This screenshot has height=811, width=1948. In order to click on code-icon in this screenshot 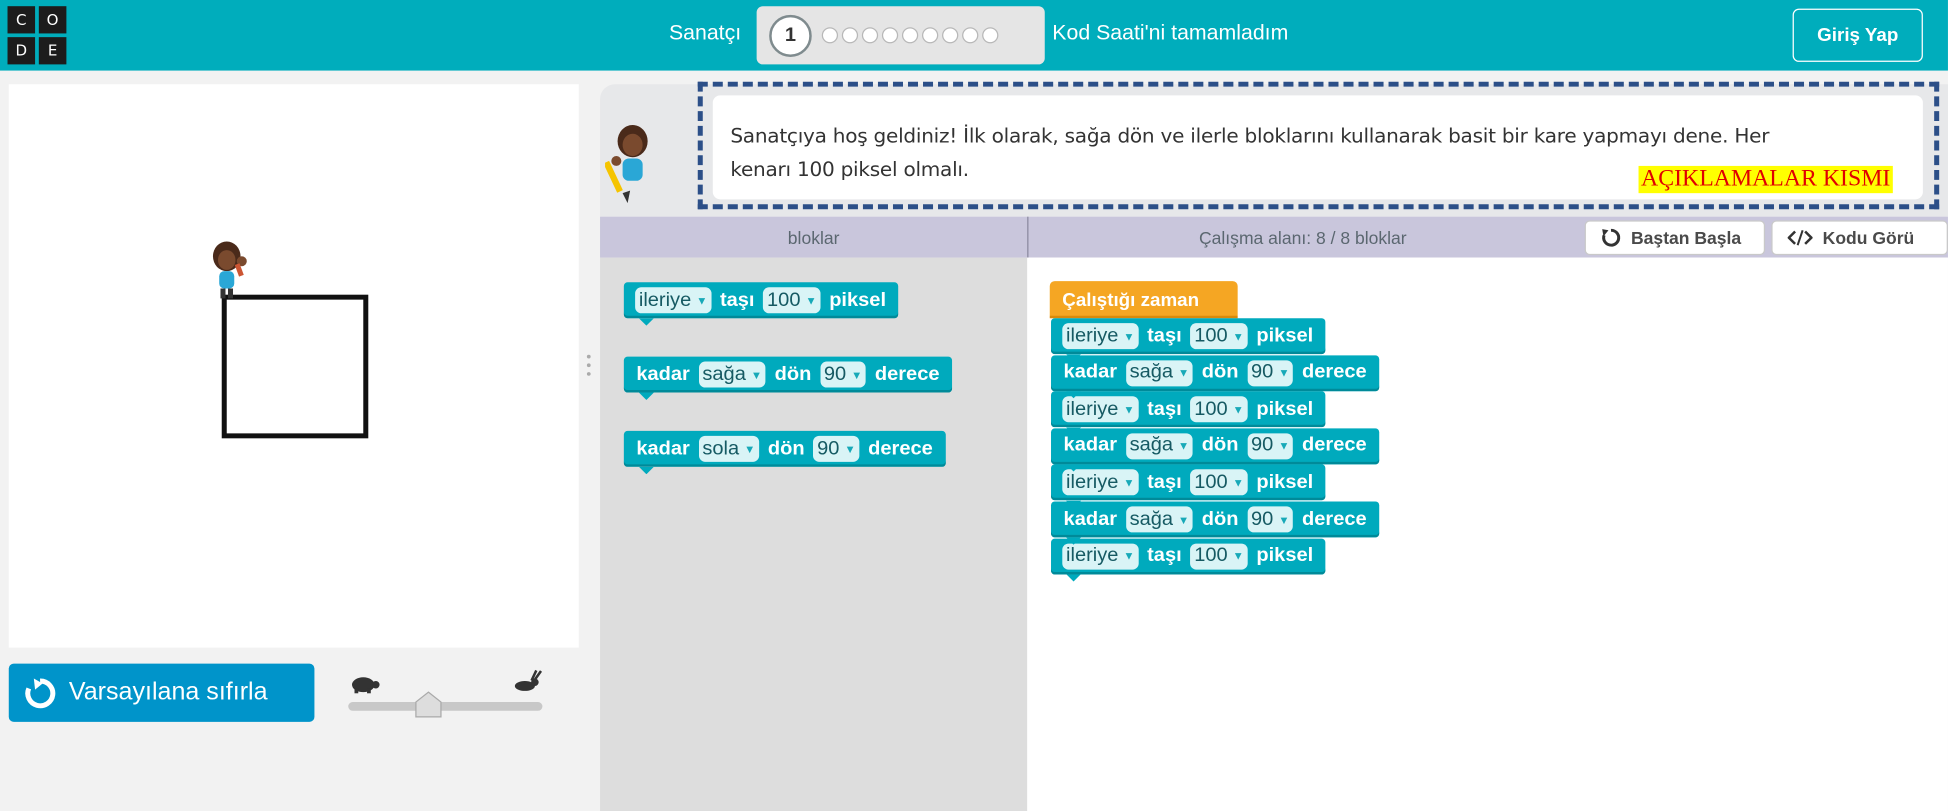, I will do `click(1800, 237)`.